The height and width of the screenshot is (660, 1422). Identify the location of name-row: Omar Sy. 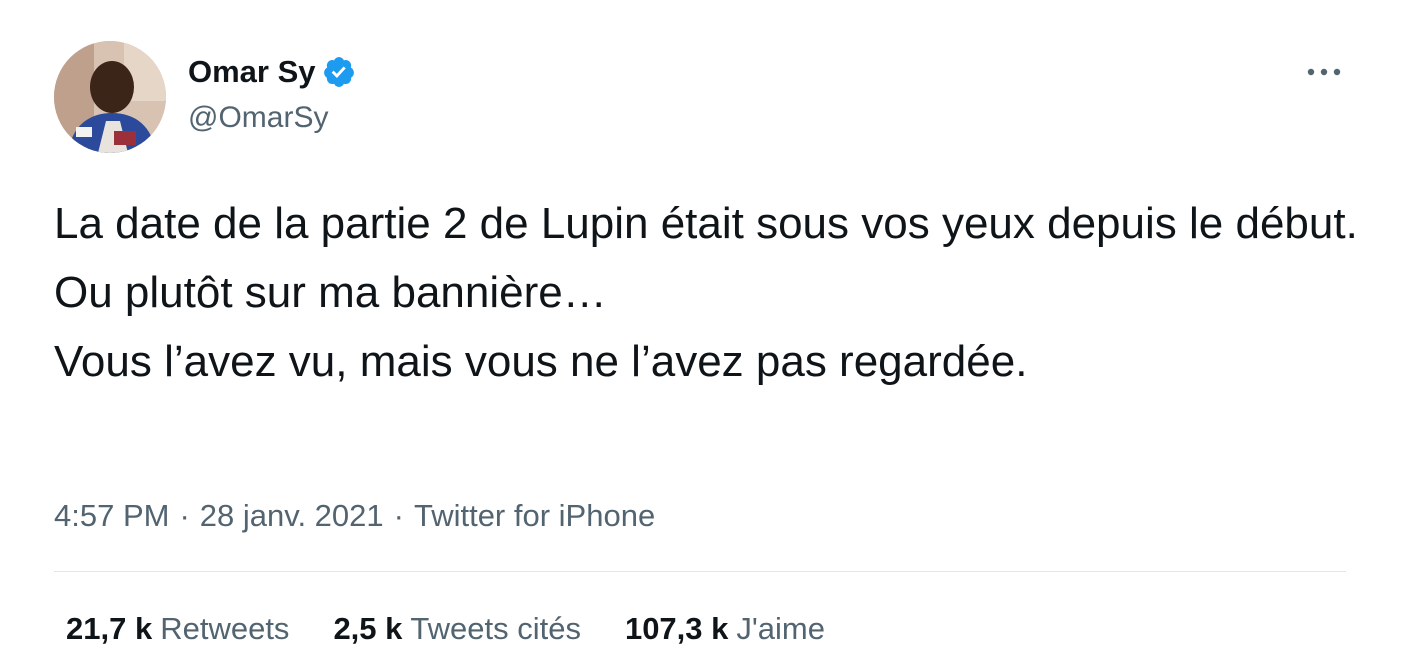
(272, 72).